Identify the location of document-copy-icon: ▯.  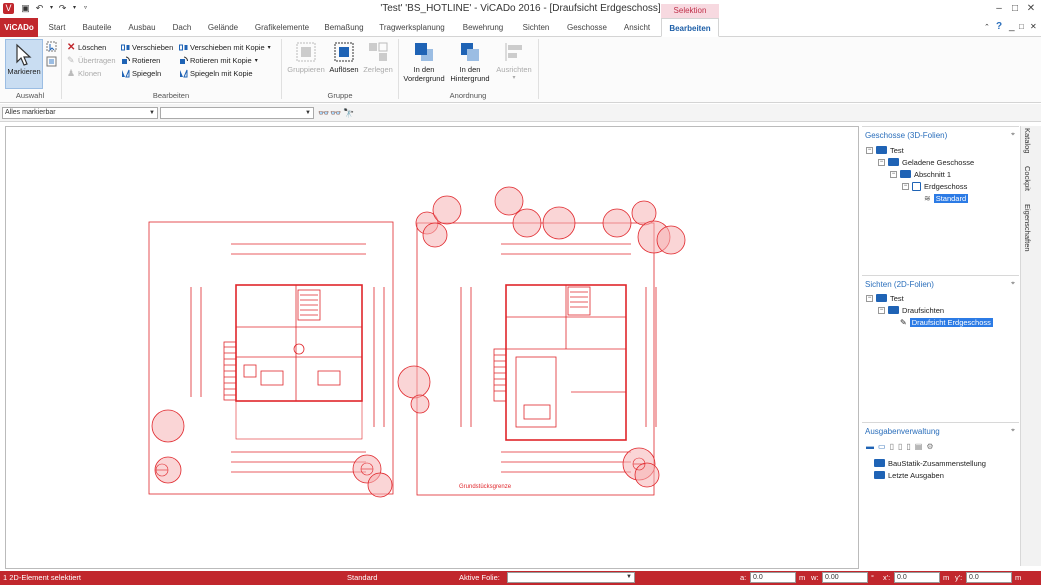
(900, 448).